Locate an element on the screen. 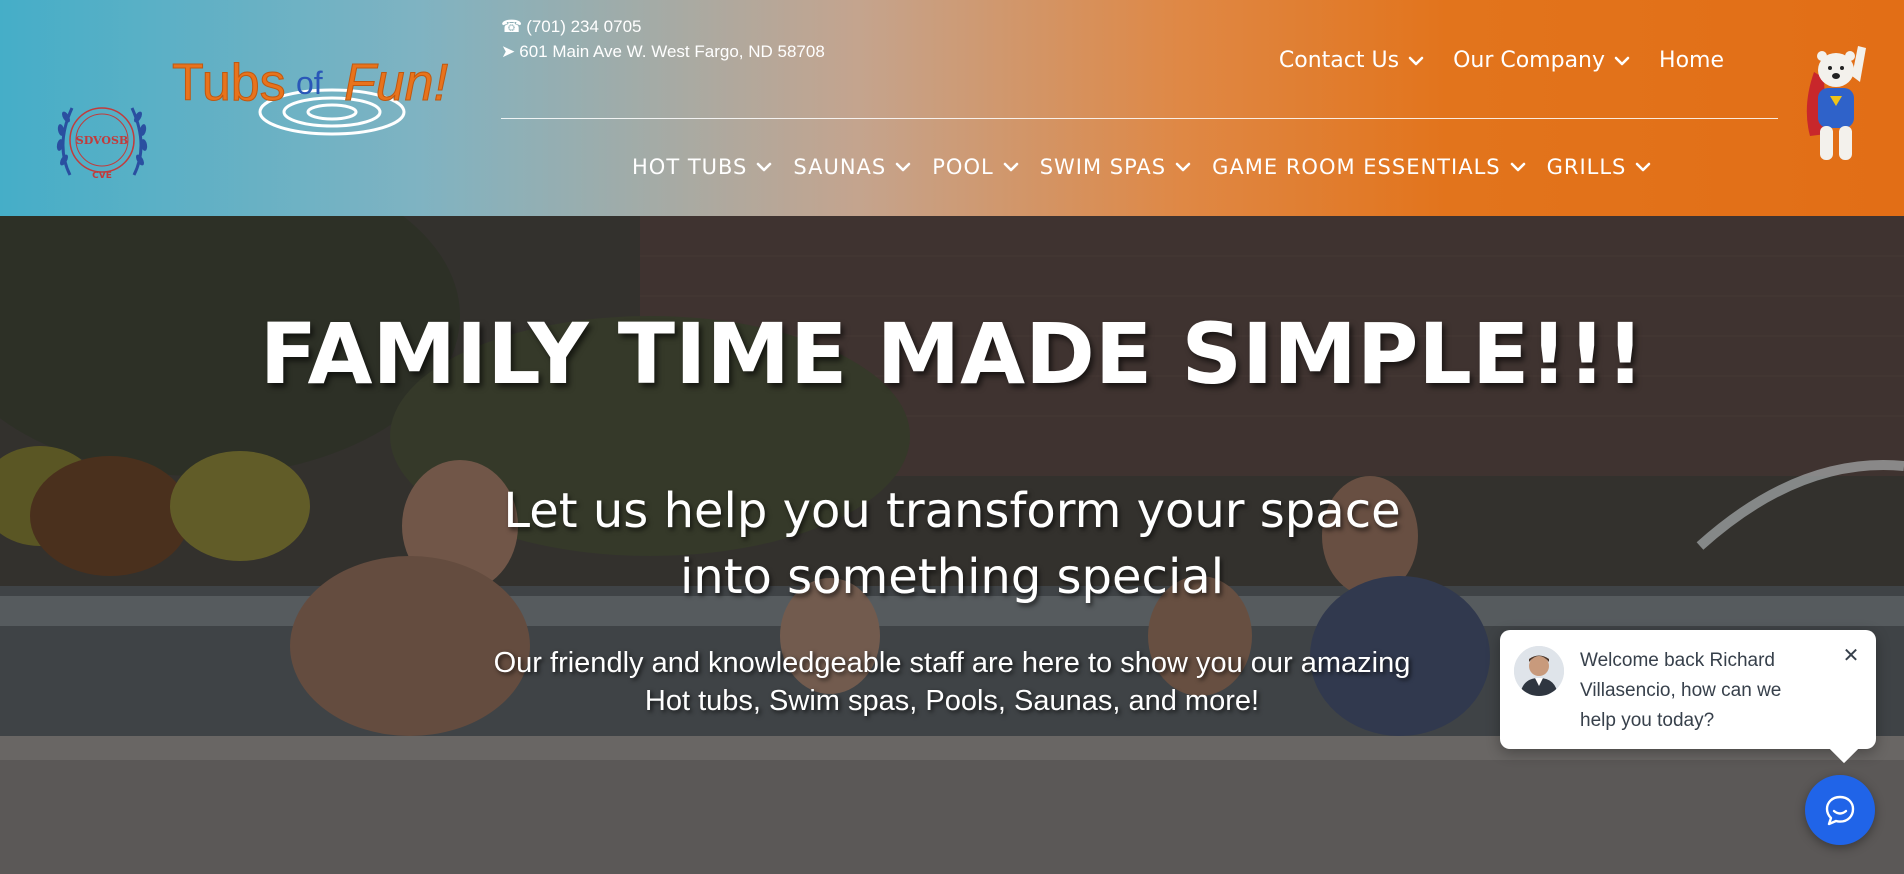 Image resolution: width=1904 pixels, height=874 pixels. nav-our-company: Our Company is located at coordinates (1542, 60).